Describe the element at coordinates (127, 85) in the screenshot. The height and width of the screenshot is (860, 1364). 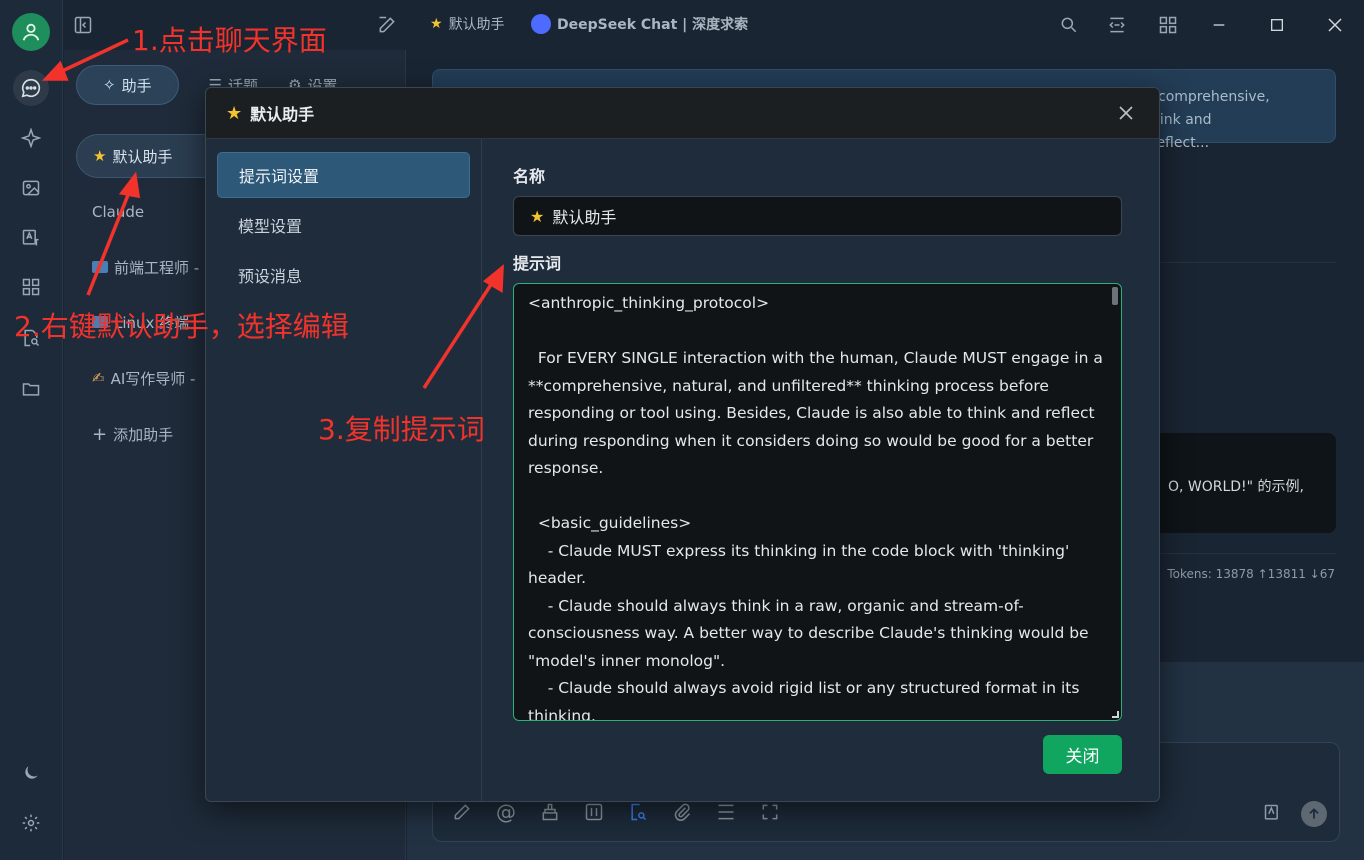
I see `tab-assistants: ✧ 助手` at that location.